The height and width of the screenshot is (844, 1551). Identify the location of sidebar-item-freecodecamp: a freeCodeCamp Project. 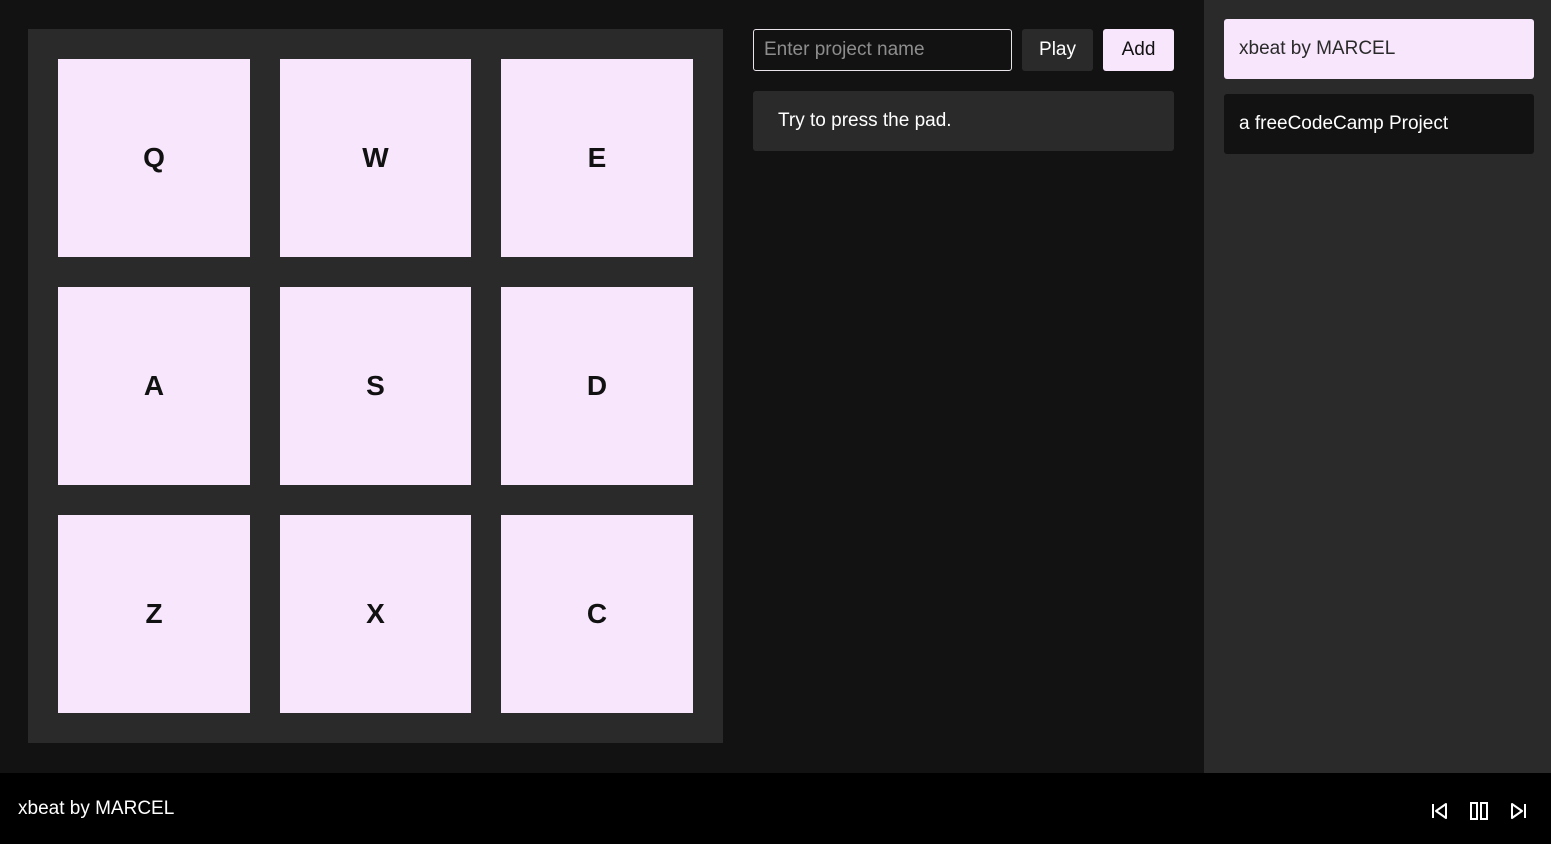
(1379, 124).